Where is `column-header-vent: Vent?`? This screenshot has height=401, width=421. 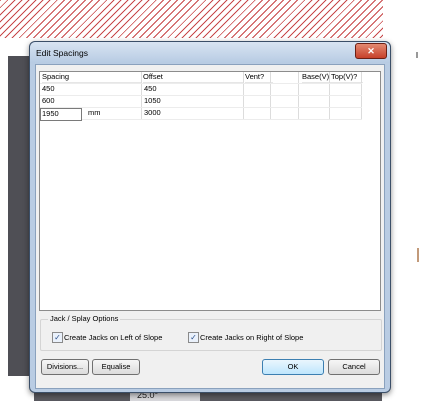
column-header-vent: Vent? is located at coordinates (259, 77).